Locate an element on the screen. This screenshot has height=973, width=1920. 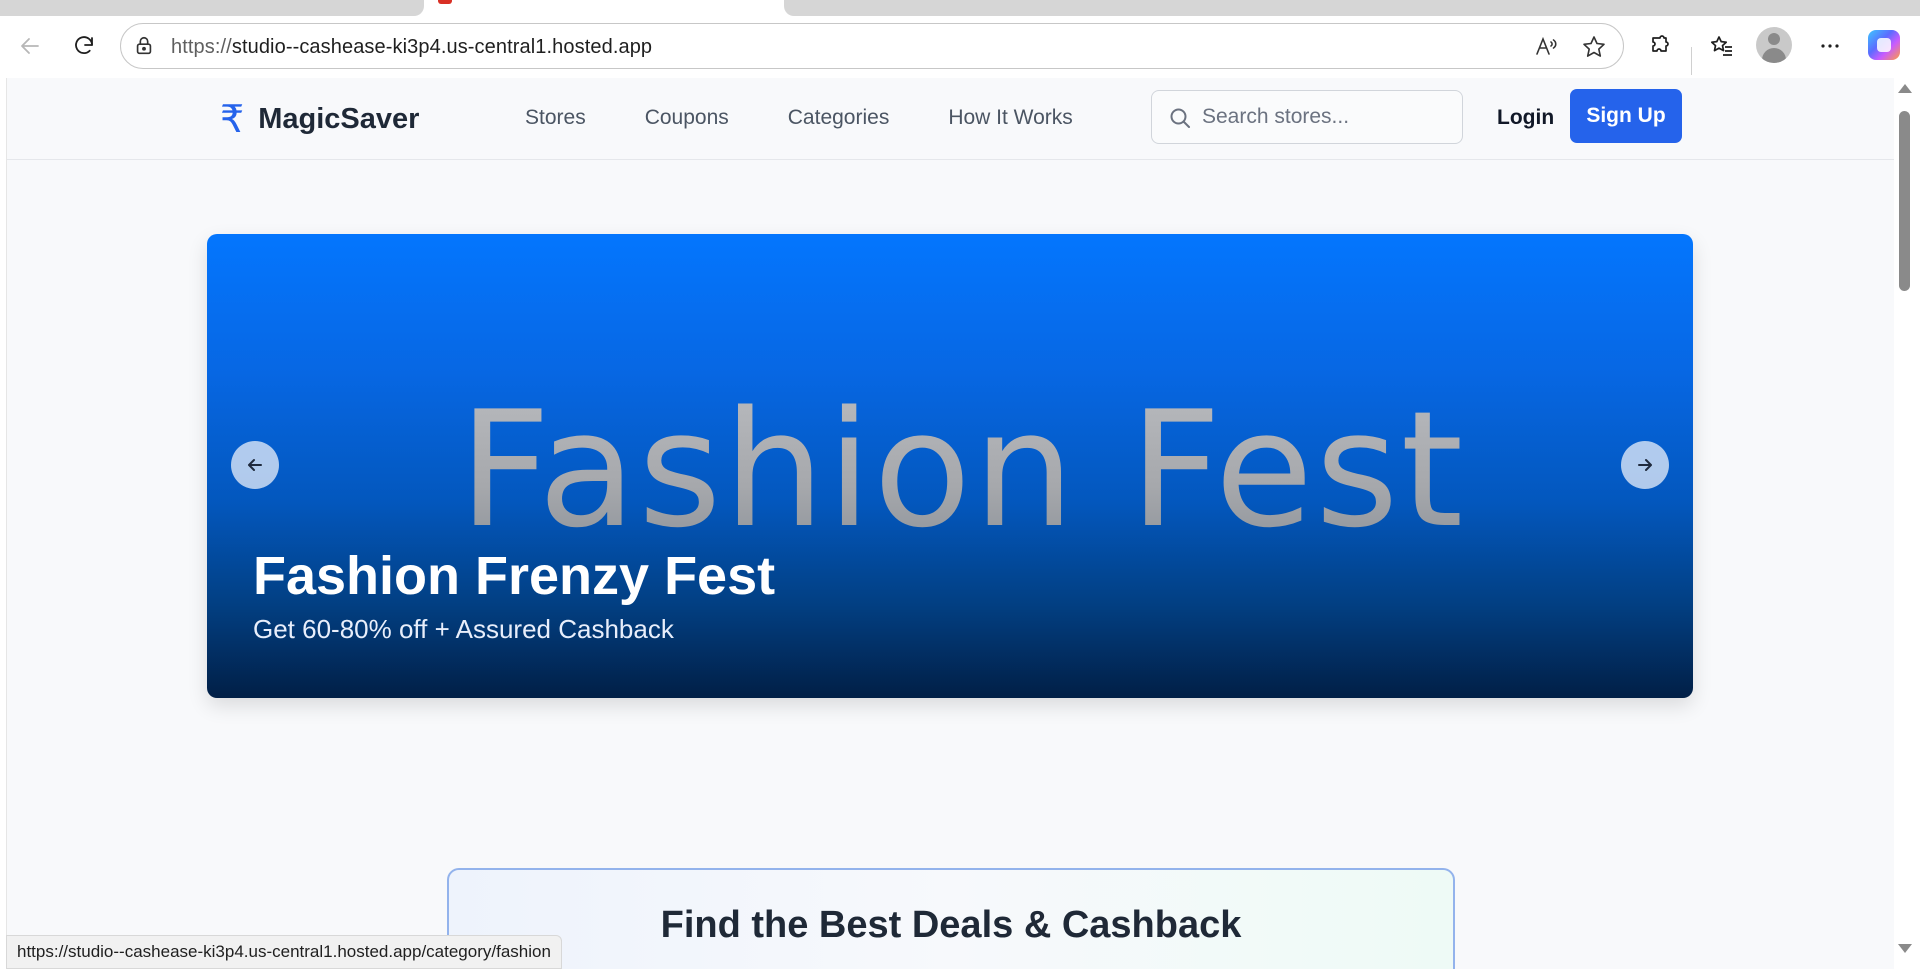
favorite-star-icon is located at coordinates (1594, 47).